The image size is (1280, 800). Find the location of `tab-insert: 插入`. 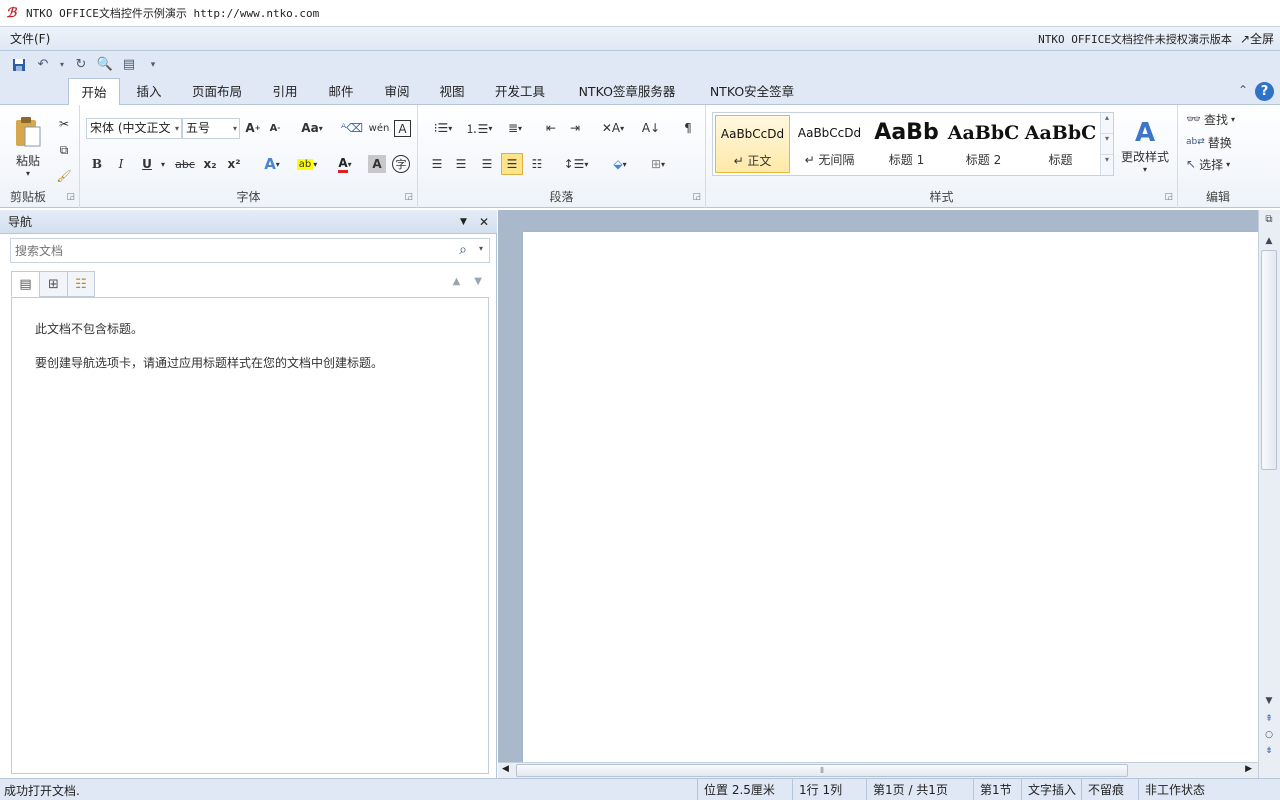

tab-insert: 插入 is located at coordinates (149, 91).